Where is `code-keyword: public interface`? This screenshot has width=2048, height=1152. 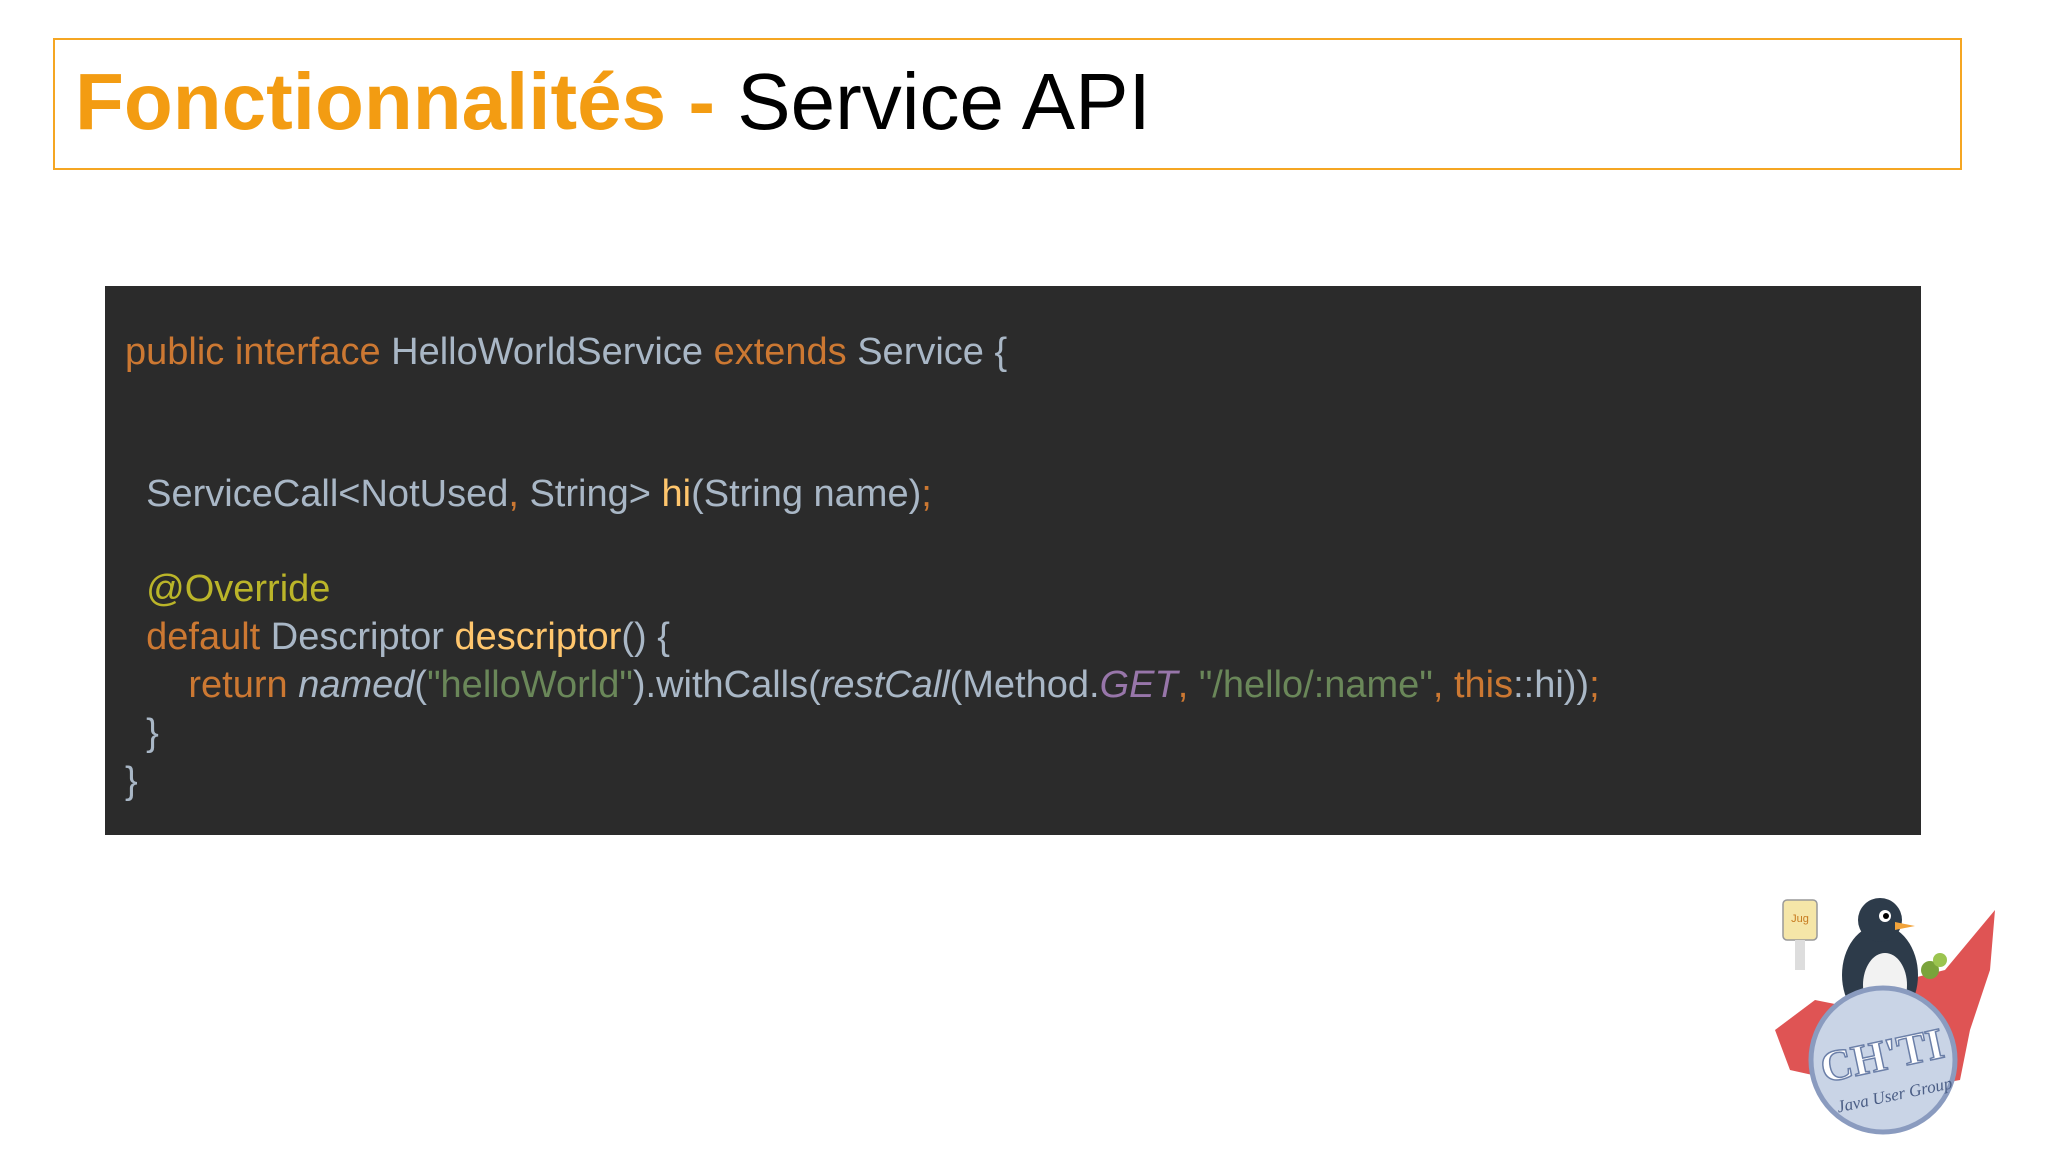
code-keyword: public interface is located at coordinates (253, 352).